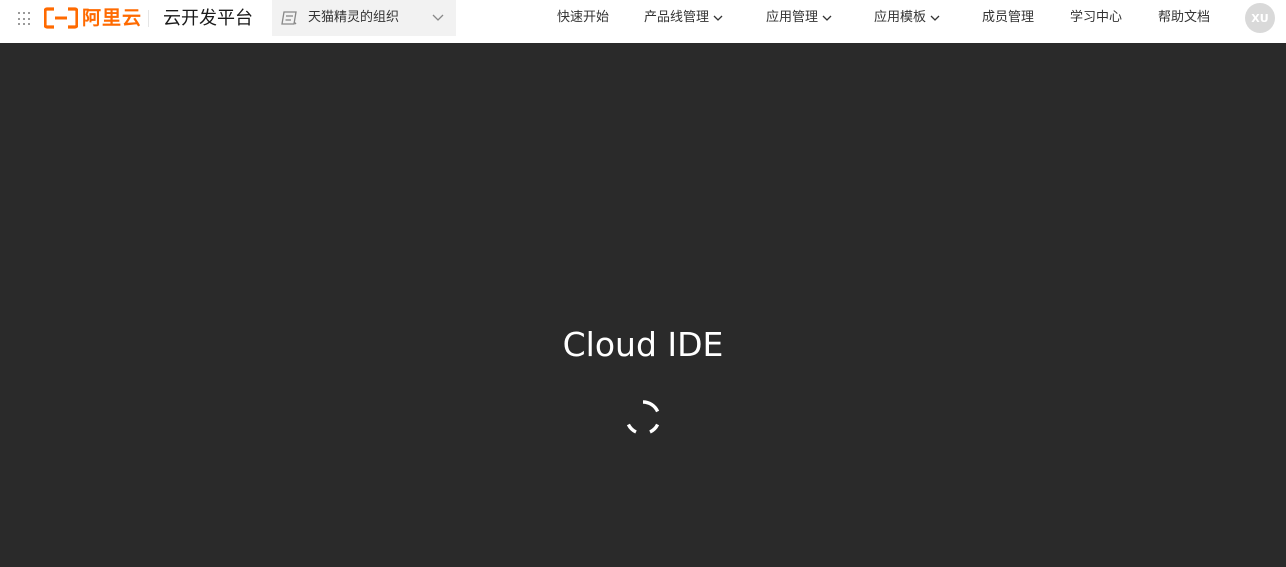 The height and width of the screenshot is (567, 1286). I want to click on nav-help-docs: 帮助文档, so click(1184, 18).